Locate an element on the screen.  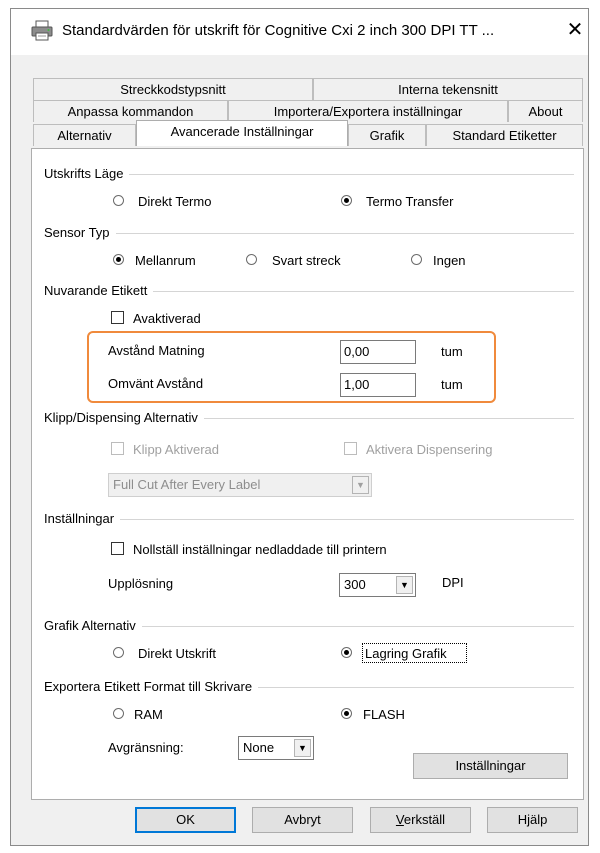
delimiter-value: None is located at coordinates (259, 747).